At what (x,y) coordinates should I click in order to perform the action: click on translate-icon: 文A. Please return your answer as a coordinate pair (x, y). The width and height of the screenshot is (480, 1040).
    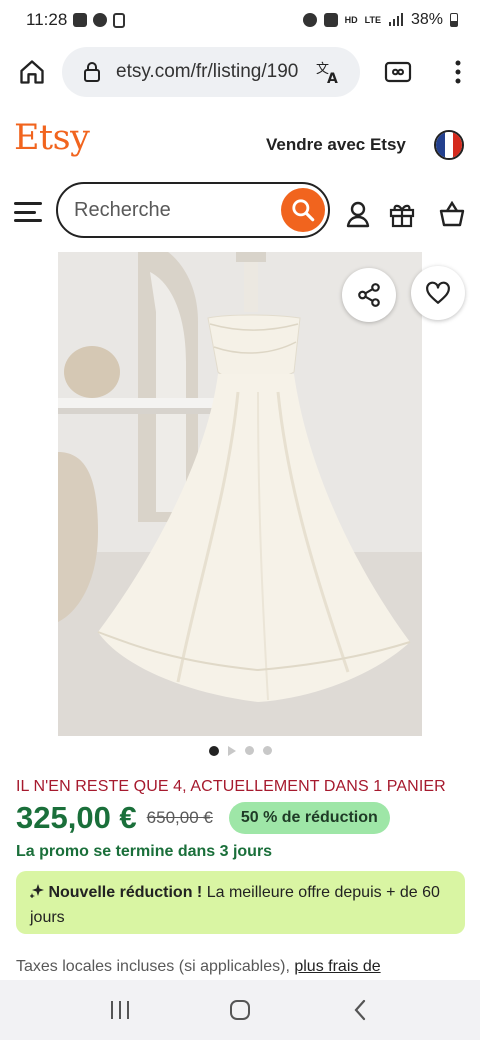
    Looking at the image, I should click on (327, 73).